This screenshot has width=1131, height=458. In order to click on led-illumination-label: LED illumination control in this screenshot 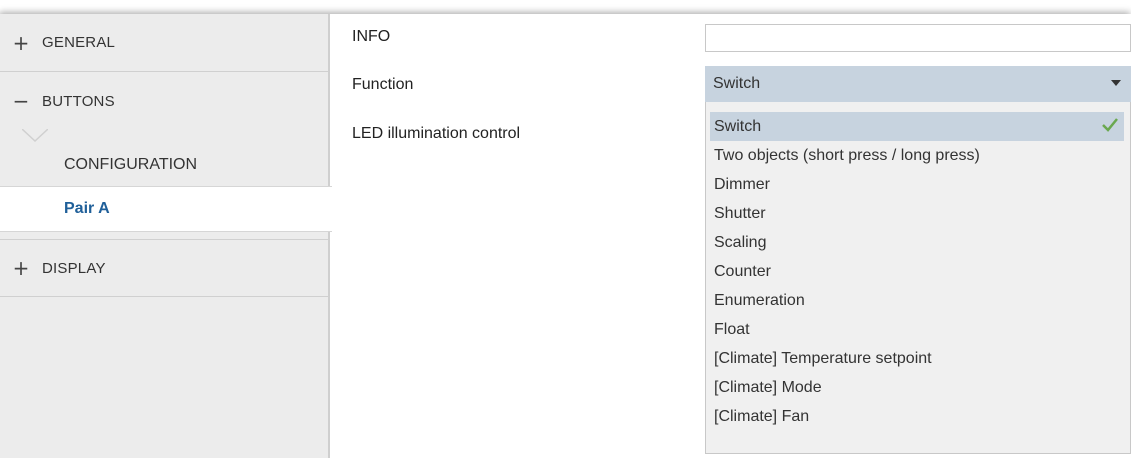, I will do `click(436, 133)`.